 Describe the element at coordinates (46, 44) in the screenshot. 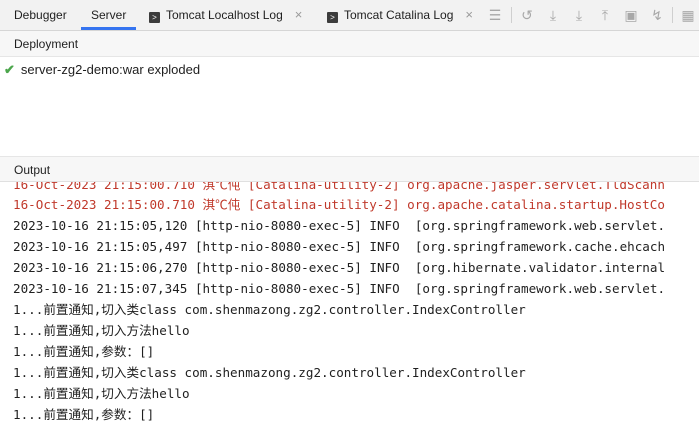

I see `deployment-title: Deployment` at that location.